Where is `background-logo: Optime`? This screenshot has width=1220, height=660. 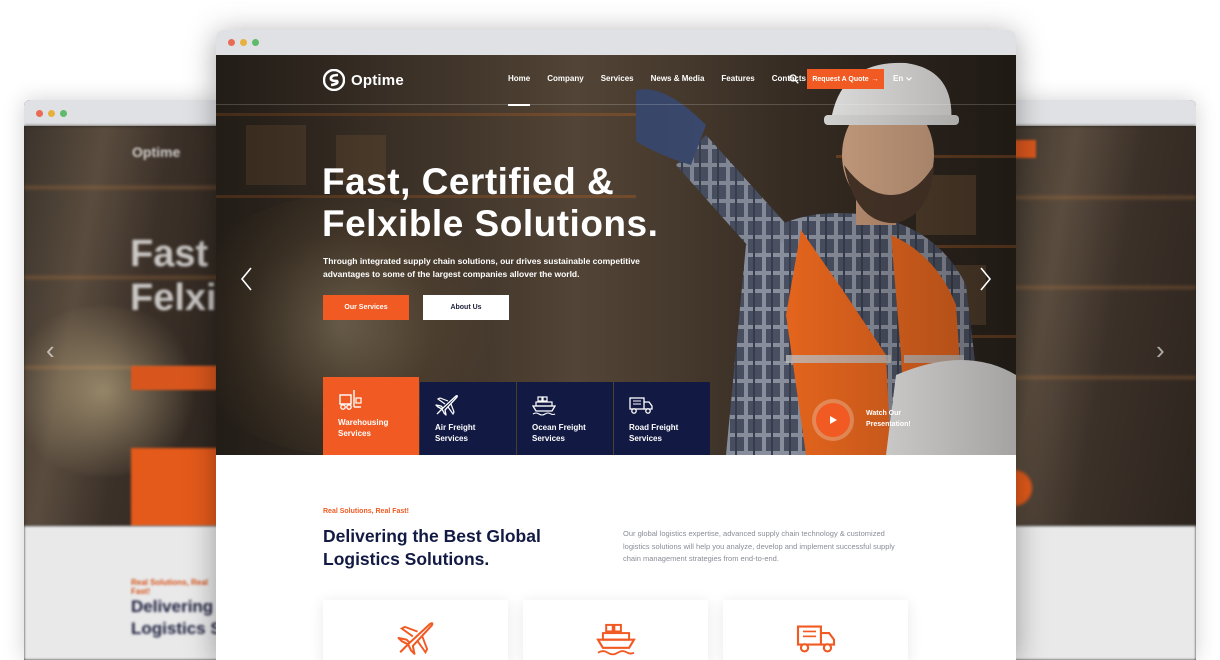 background-logo: Optime is located at coordinates (156, 152).